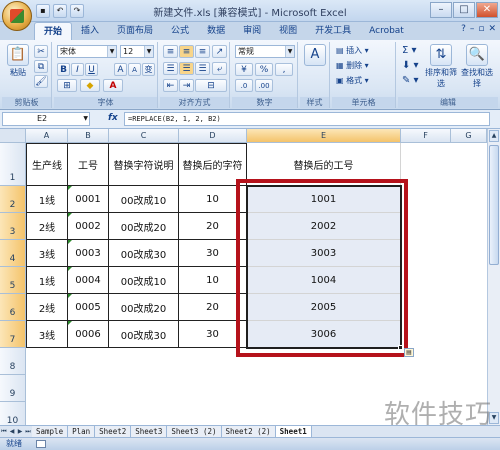 Image resolution: width=500 pixels, height=450 pixels. I want to click on format-cells-button: ▣ 格式 ▾, so click(352, 80).